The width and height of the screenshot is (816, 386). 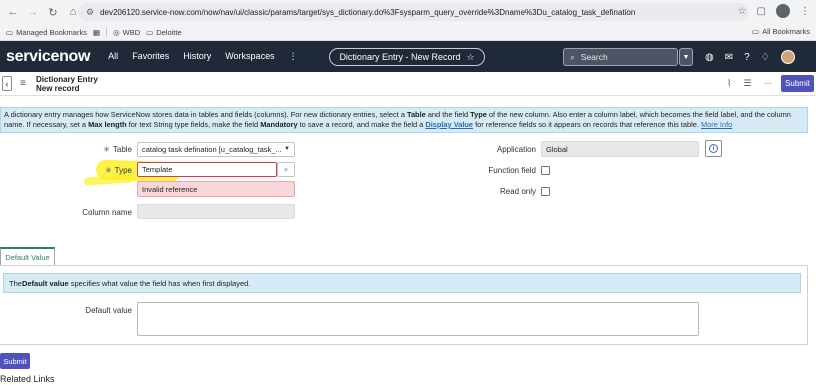 I want to click on user-avatar, so click(x=787, y=57).